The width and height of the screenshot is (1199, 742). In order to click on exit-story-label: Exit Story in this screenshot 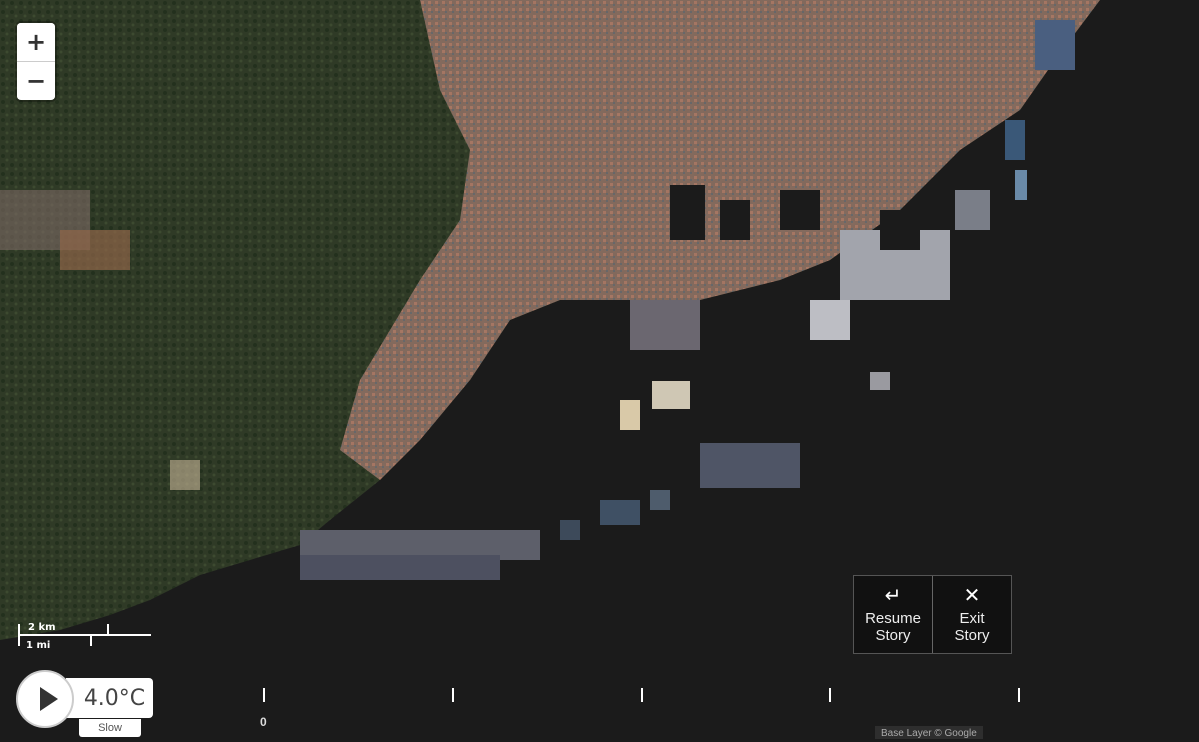, I will do `click(972, 626)`.